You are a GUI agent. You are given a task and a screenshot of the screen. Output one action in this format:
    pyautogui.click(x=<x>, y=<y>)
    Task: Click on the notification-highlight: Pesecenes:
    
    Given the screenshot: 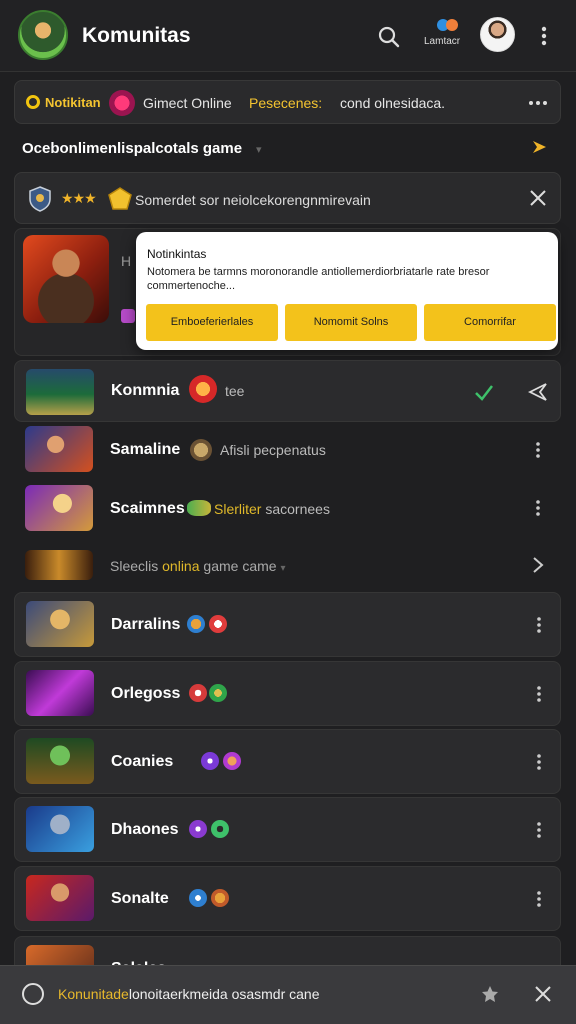 What is the action you would take?
    pyautogui.click(x=286, y=103)
    